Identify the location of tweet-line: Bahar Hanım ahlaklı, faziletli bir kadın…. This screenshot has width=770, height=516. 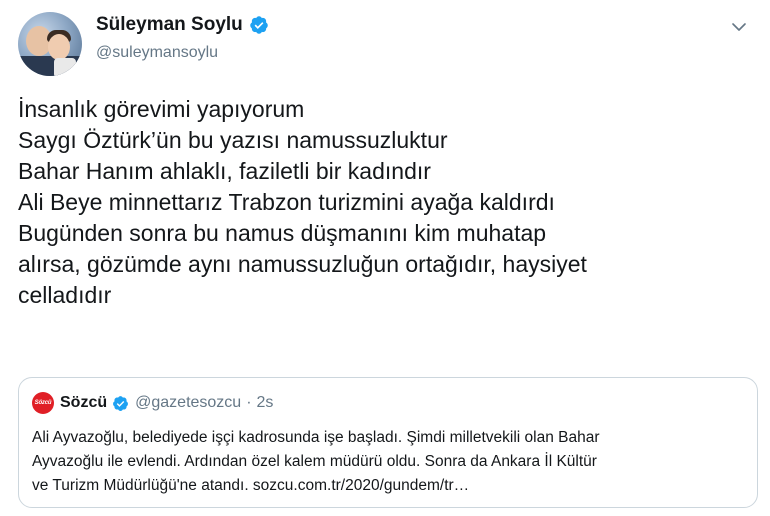
(224, 171).